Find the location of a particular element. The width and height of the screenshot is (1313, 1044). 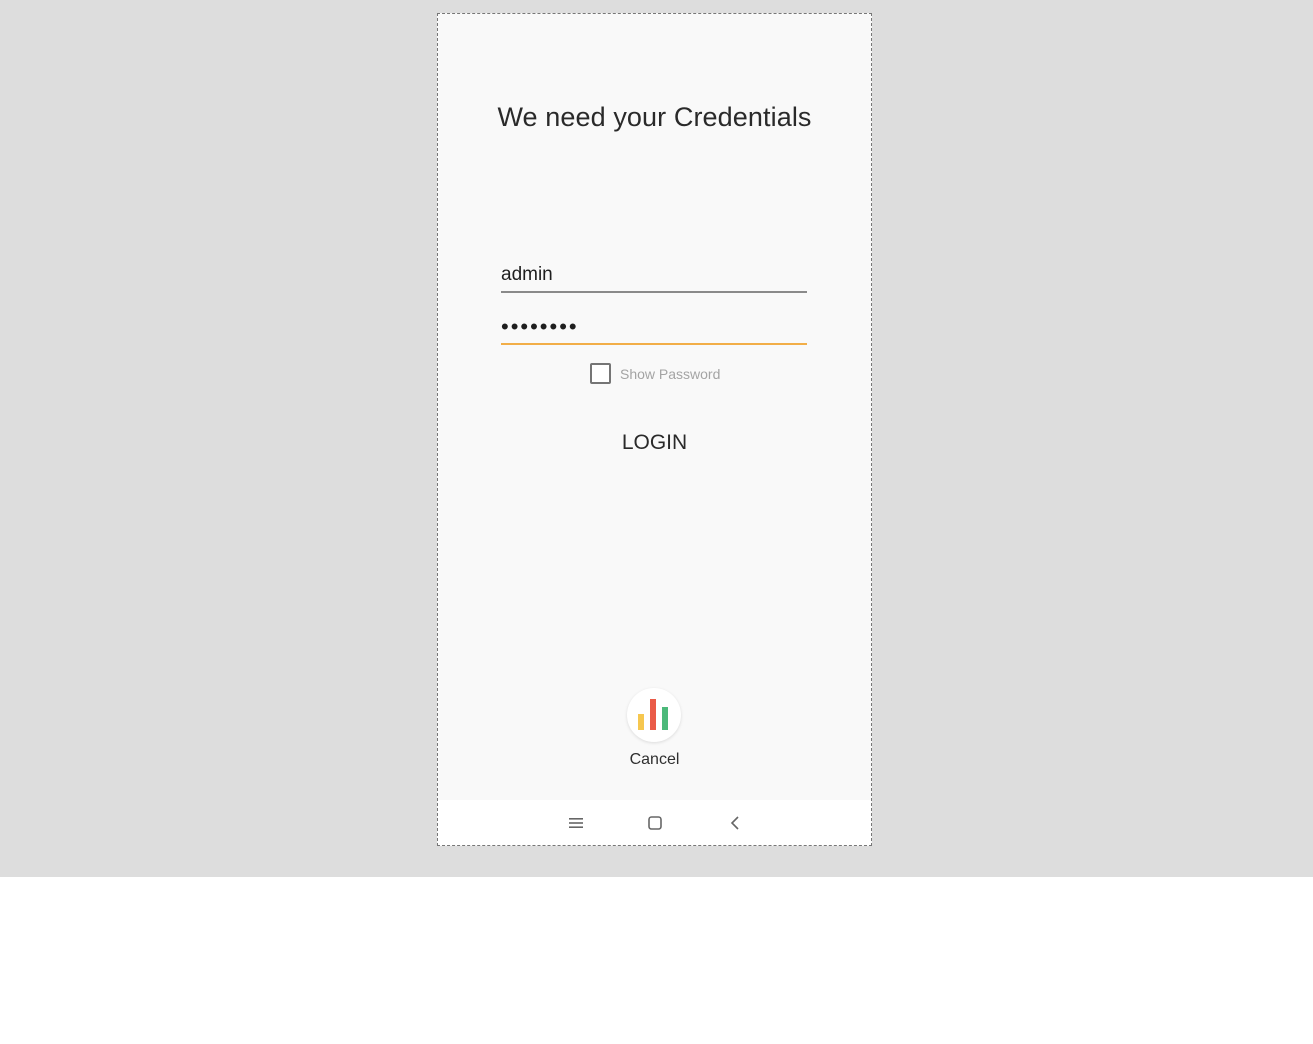

show-password-label: Show Password is located at coordinates (670, 373).